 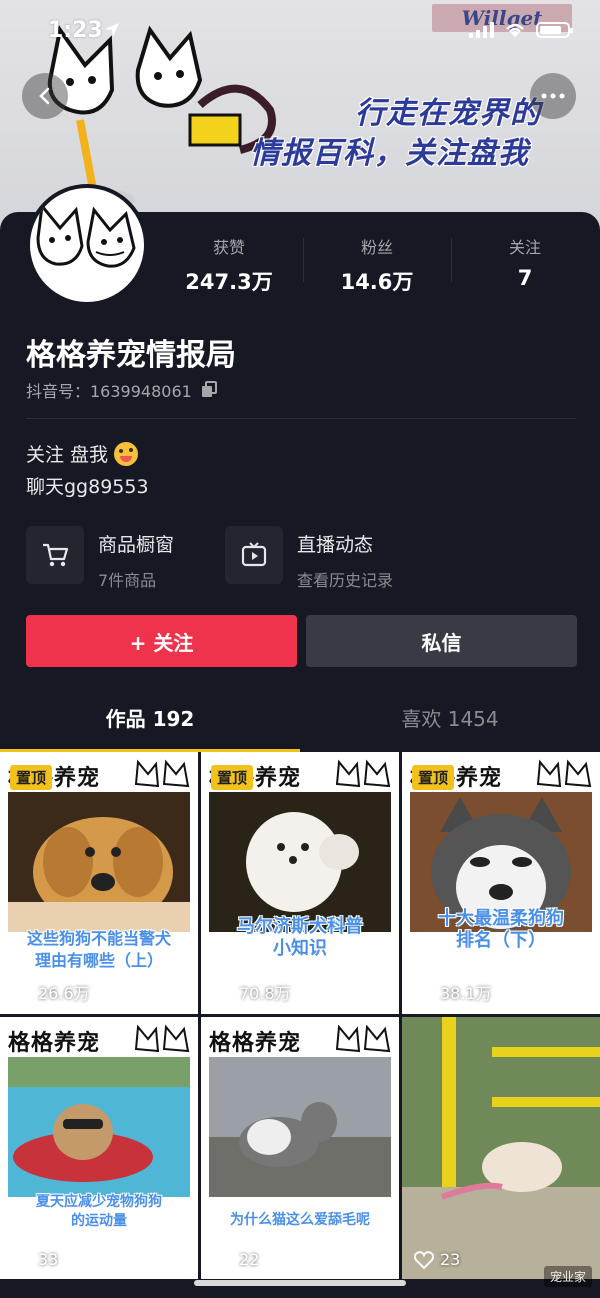 What do you see at coordinates (525, 260) in the screenshot?
I see `stat-following: 关注 7` at bounding box center [525, 260].